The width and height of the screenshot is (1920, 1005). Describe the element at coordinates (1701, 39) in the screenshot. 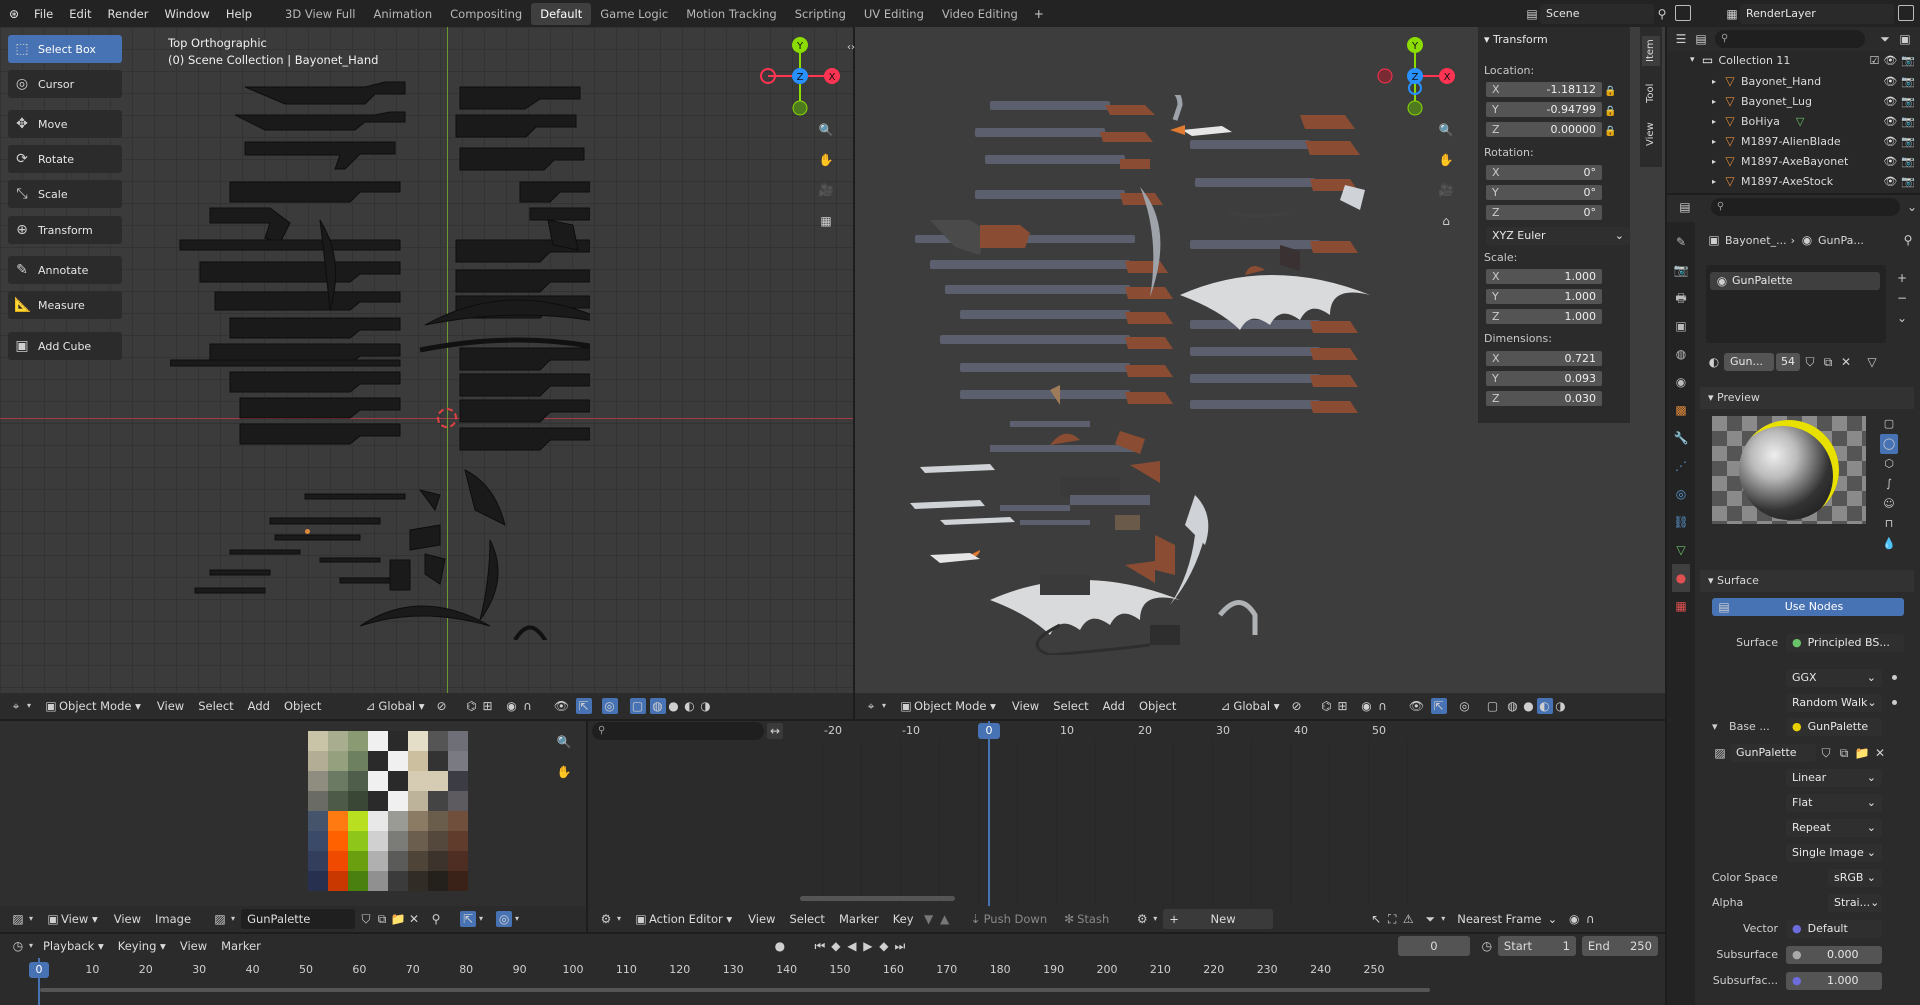

I see `display-mode-icon: ▤` at that location.